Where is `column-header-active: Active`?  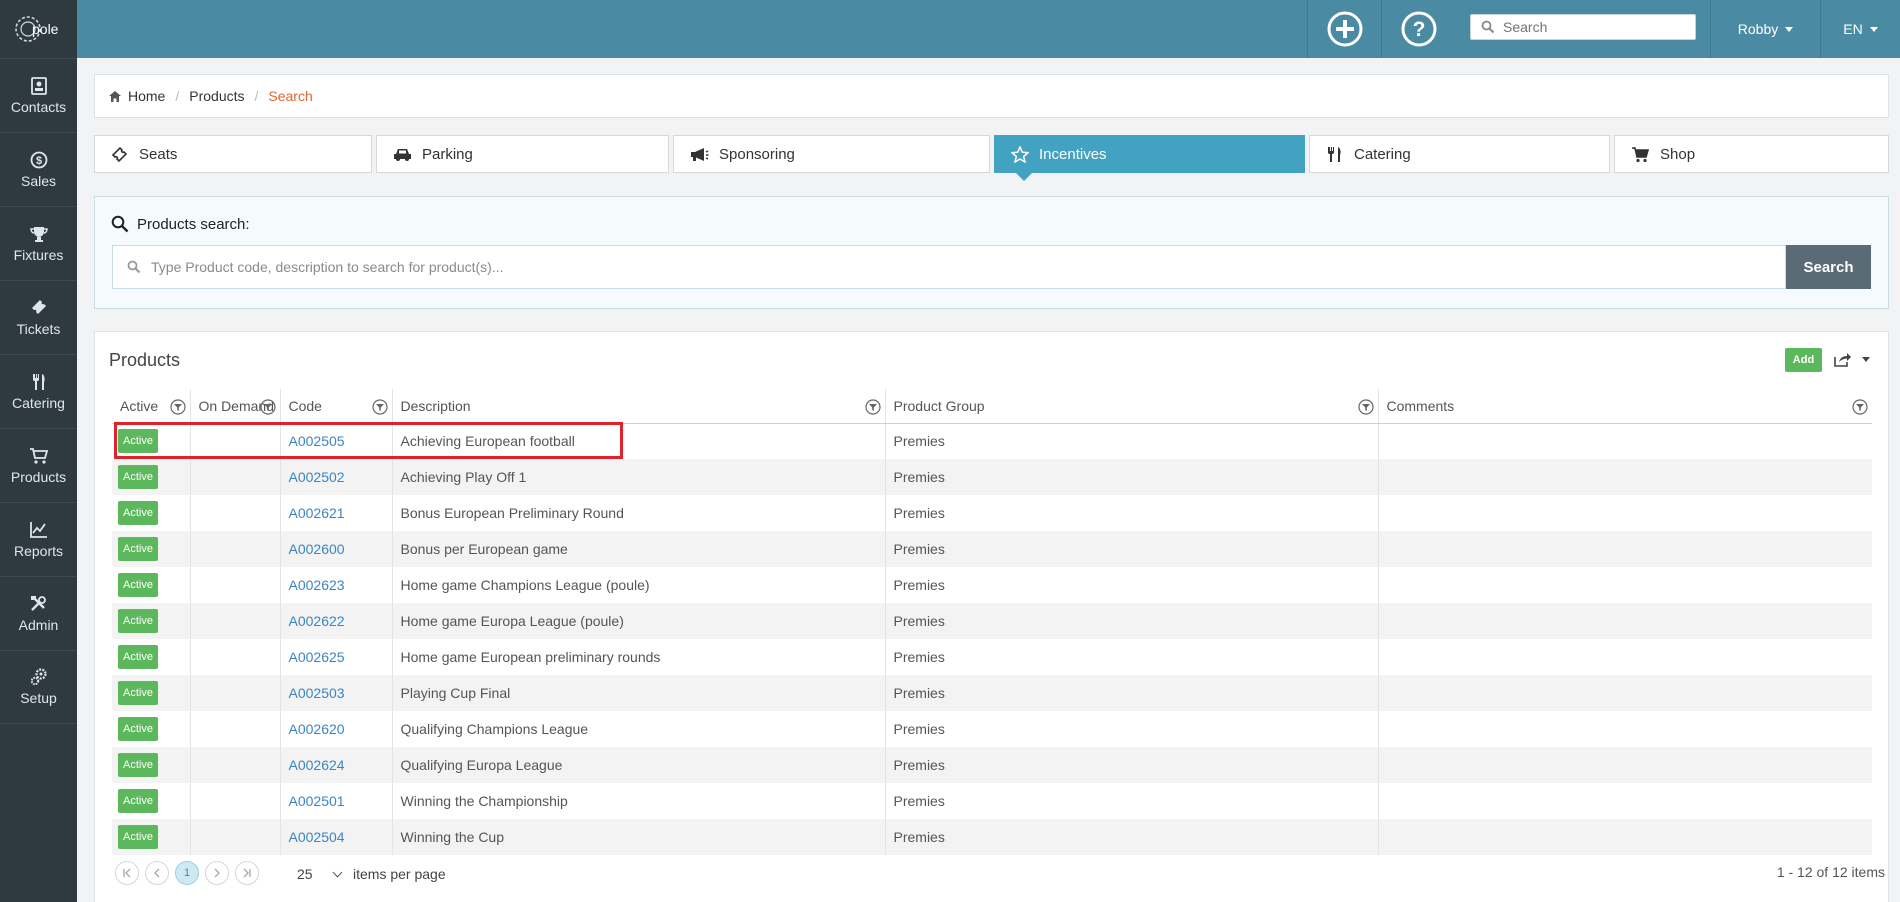 column-header-active: Active is located at coordinates (151, 406).